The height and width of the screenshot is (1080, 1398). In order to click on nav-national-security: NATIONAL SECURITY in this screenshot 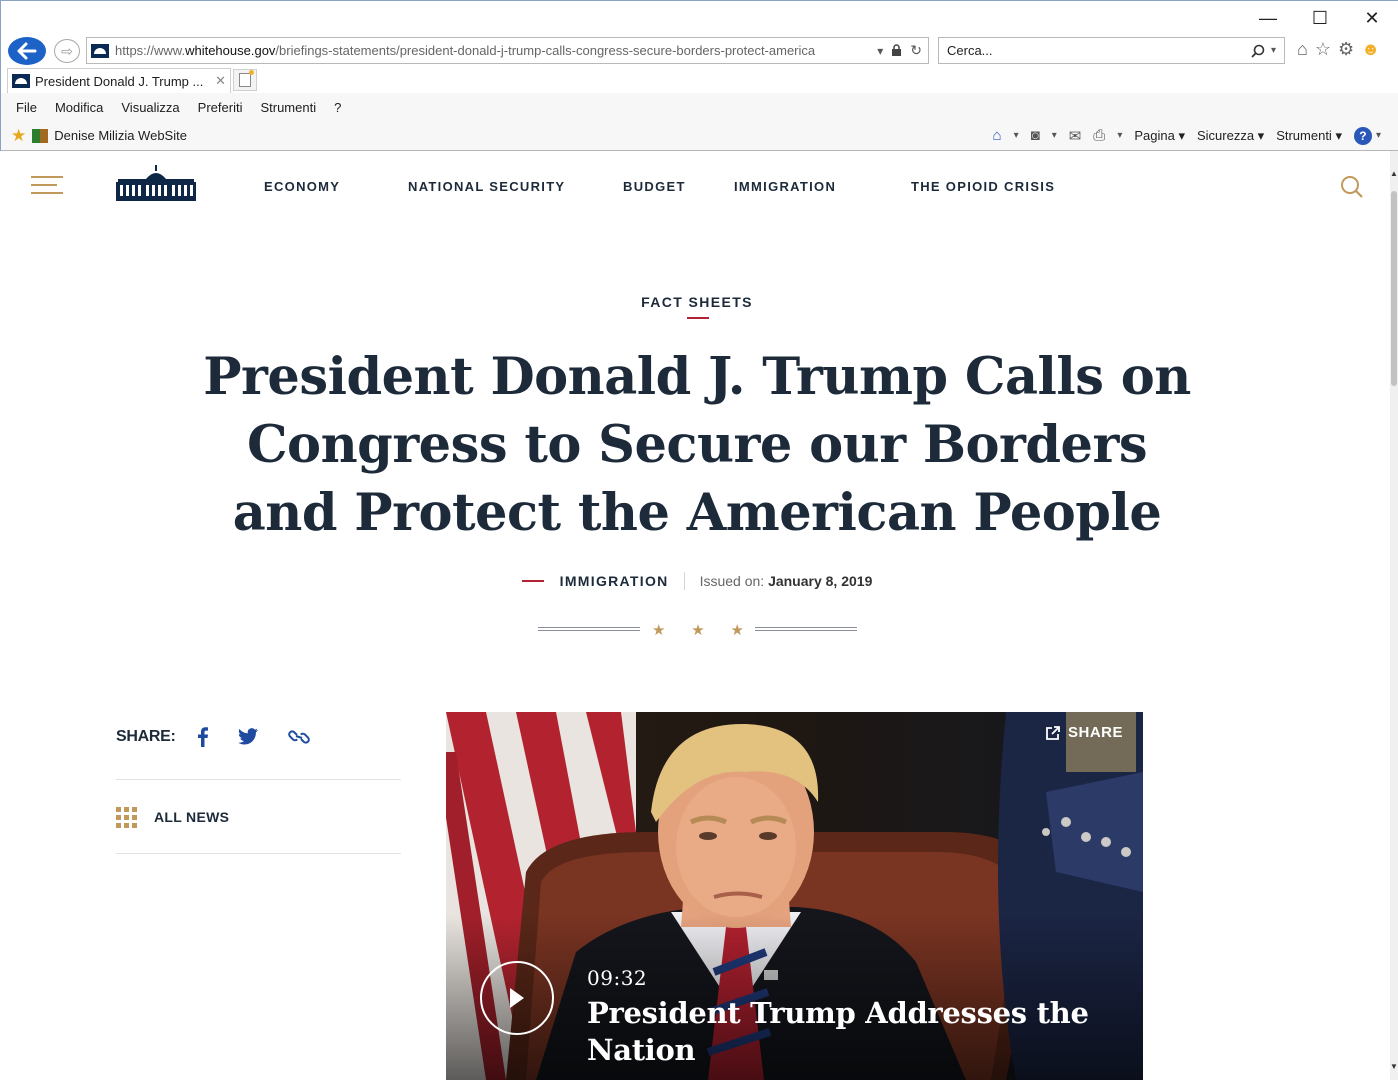, I will do `click(486, 186)`.